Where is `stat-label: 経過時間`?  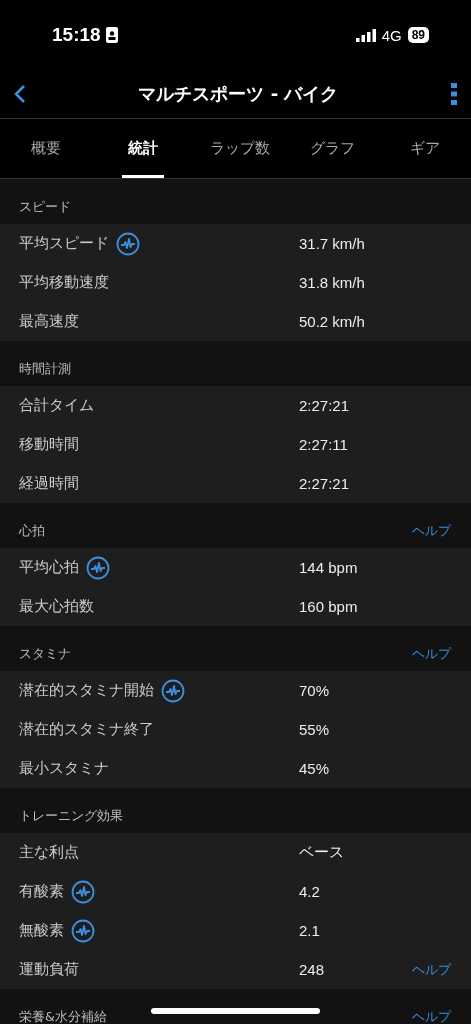 stat-label: 経過時間 is located at coordinates (49, 483).